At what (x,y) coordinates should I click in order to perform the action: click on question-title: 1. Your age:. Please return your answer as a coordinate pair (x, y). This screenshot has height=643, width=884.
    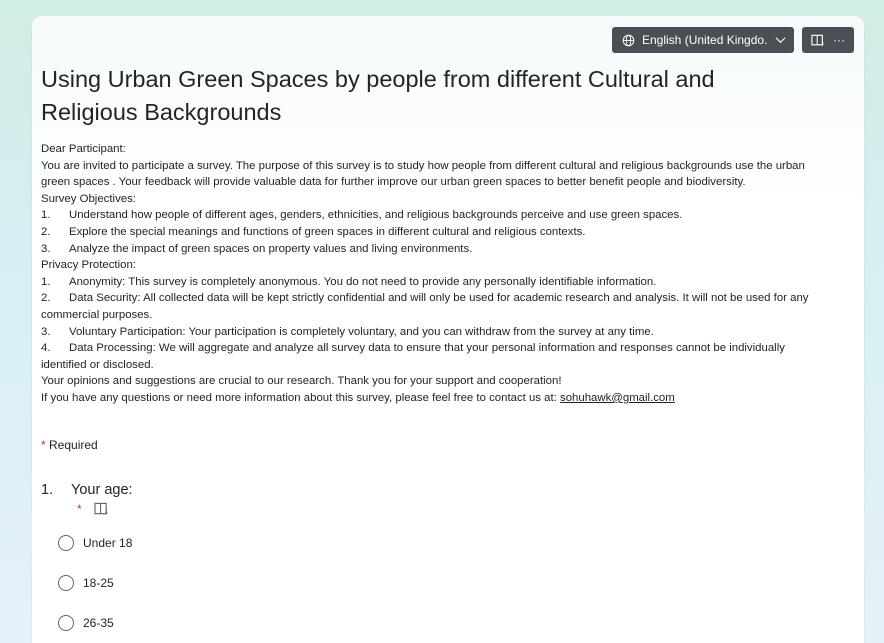
    Looking at the image, I should click on (87, 490).